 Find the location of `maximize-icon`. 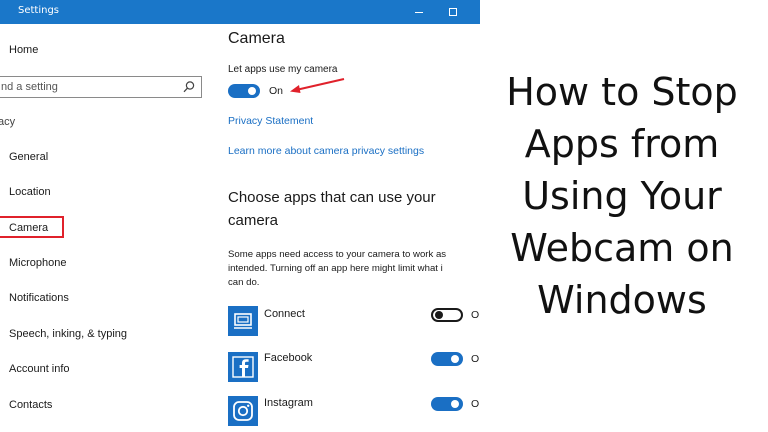

maximize-icon is located at coordinates (453, 12).